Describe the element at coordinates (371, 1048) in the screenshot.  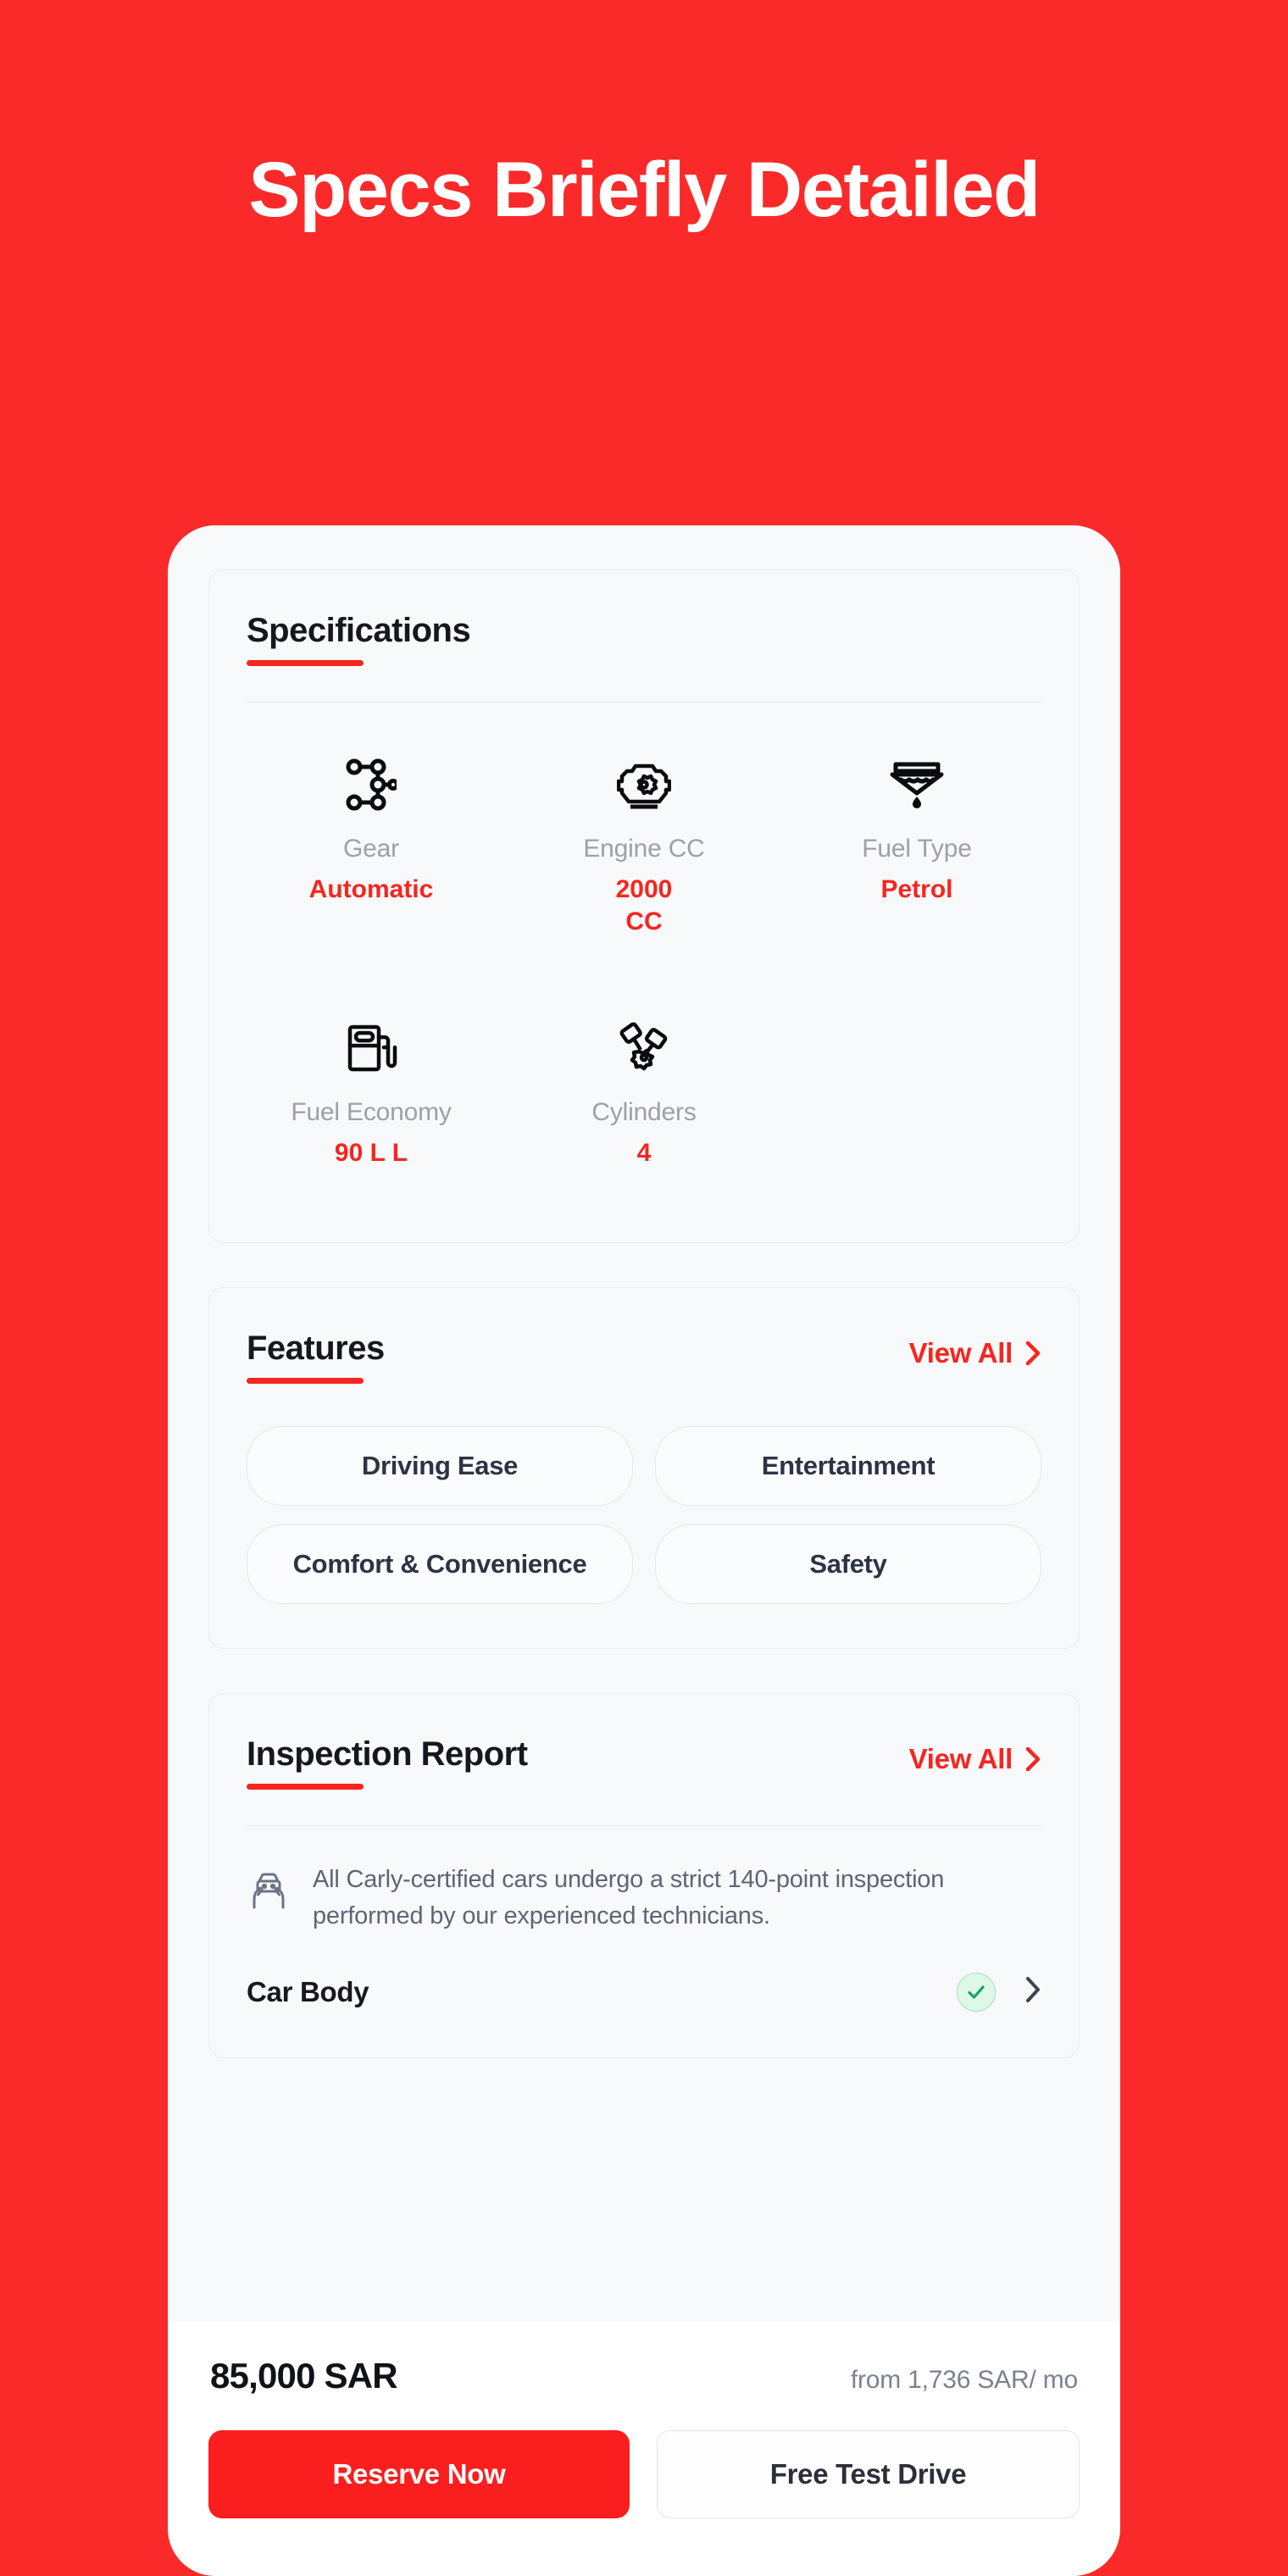
I see `fuel-pump-icon` at that location.